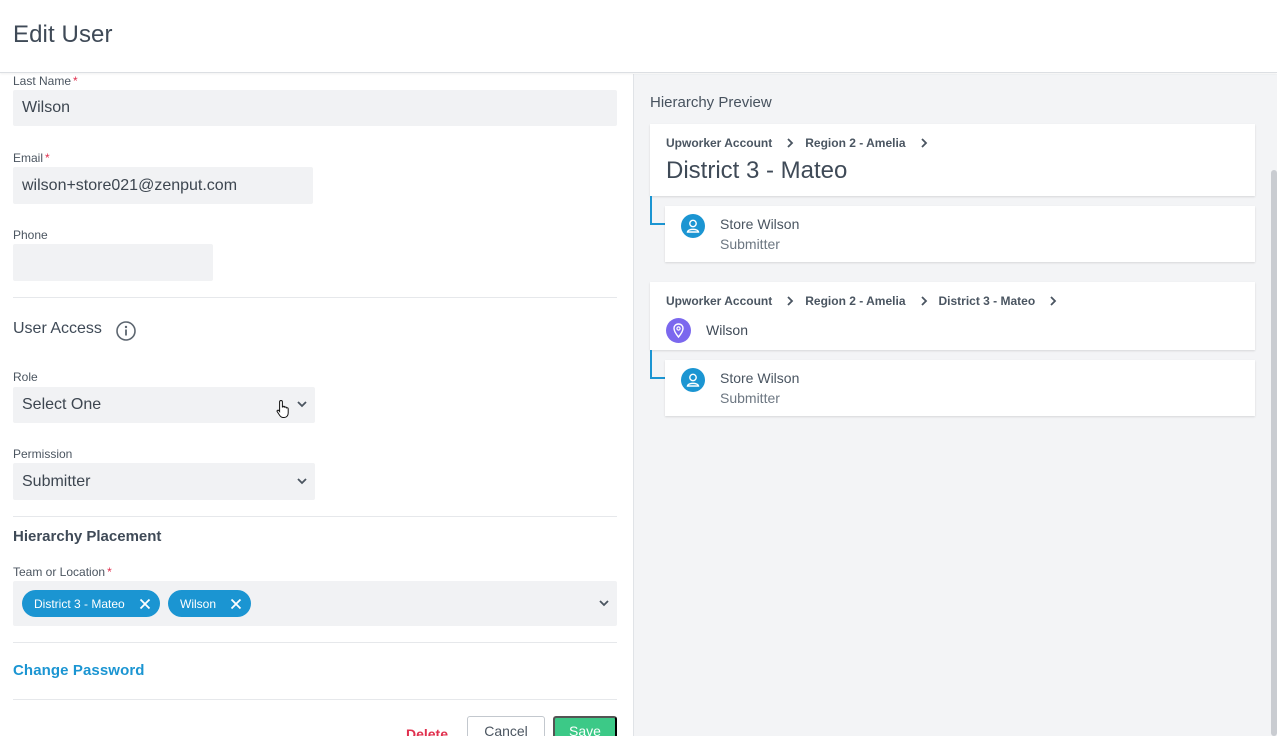  What do you see at coordinates (711, 102) in the screenshot?
I see `hierarchy-preview-title: Hierarchy Preview` at bounding box center [711, 102].